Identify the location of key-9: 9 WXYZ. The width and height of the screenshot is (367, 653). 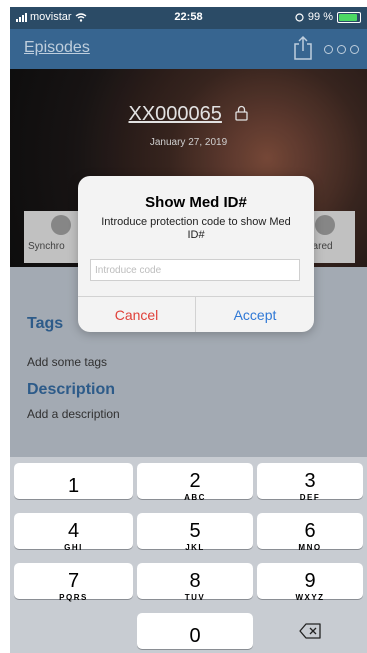
(310, 582).